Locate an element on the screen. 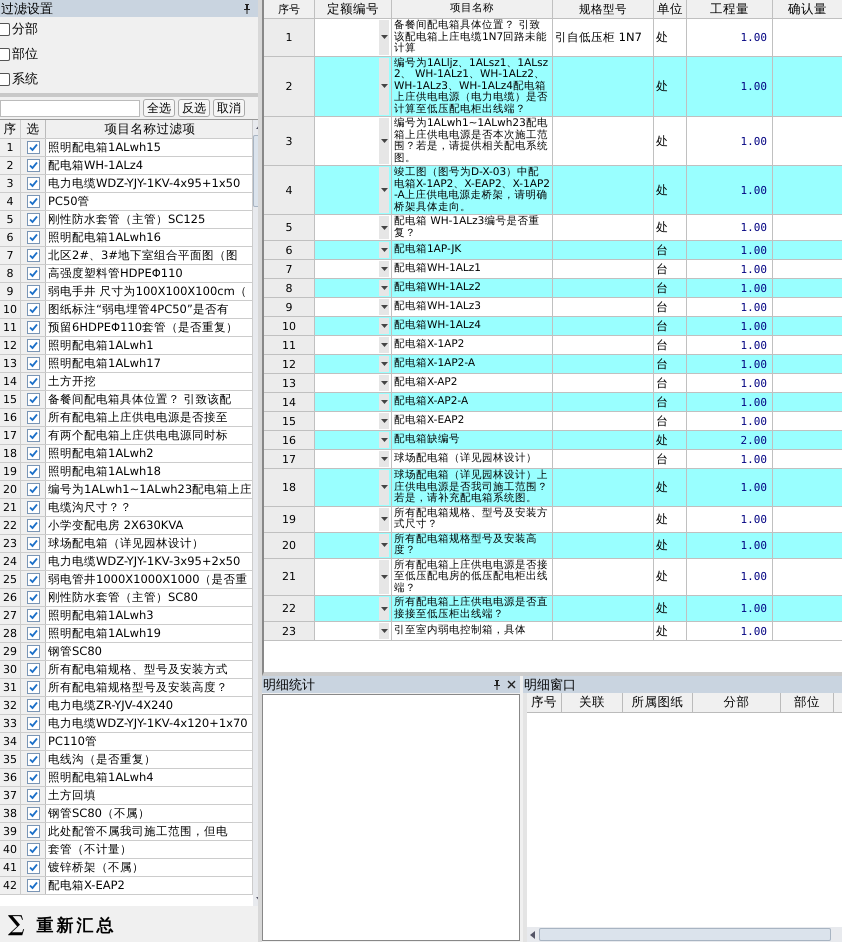 The width and height of the screenshot is (842, 942). close-icon is located at coordinates (511, 684).